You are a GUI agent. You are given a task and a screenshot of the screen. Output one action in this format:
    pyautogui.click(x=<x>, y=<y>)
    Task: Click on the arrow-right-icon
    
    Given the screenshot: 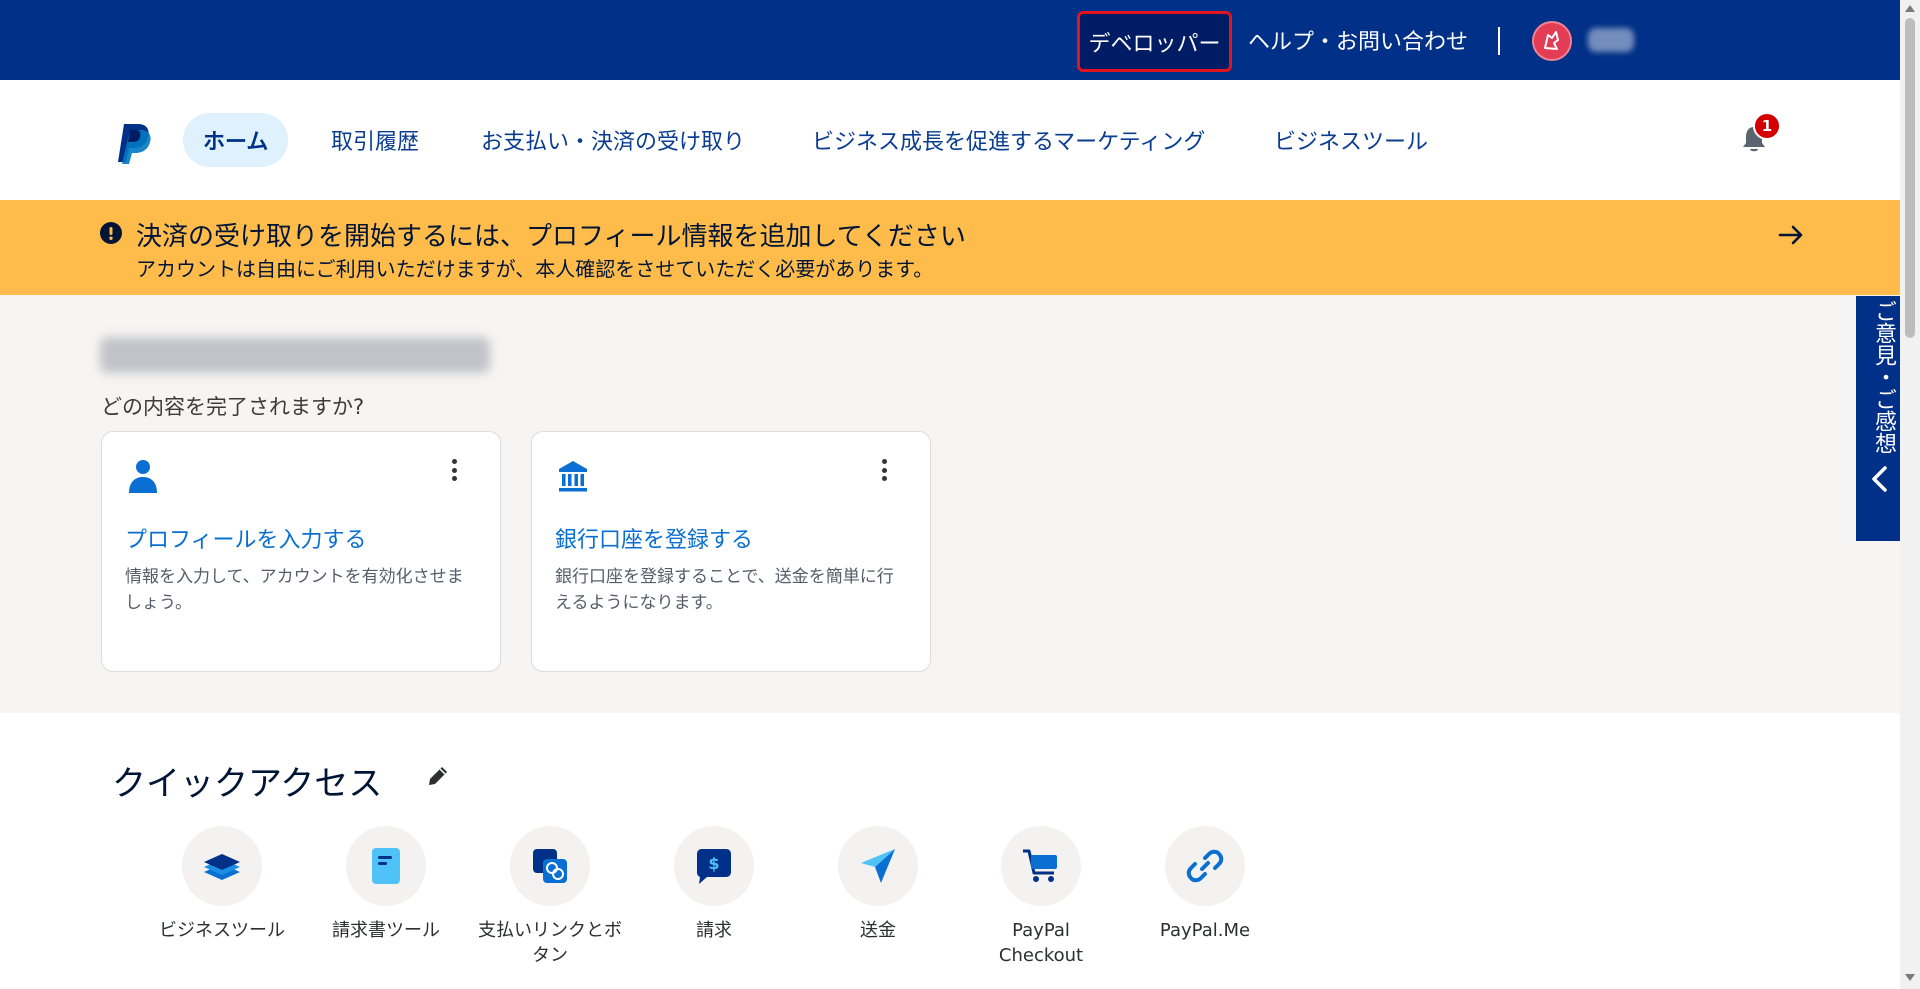 What is the action you would take?
    pyautogui.click(x=1791, y=235)
    